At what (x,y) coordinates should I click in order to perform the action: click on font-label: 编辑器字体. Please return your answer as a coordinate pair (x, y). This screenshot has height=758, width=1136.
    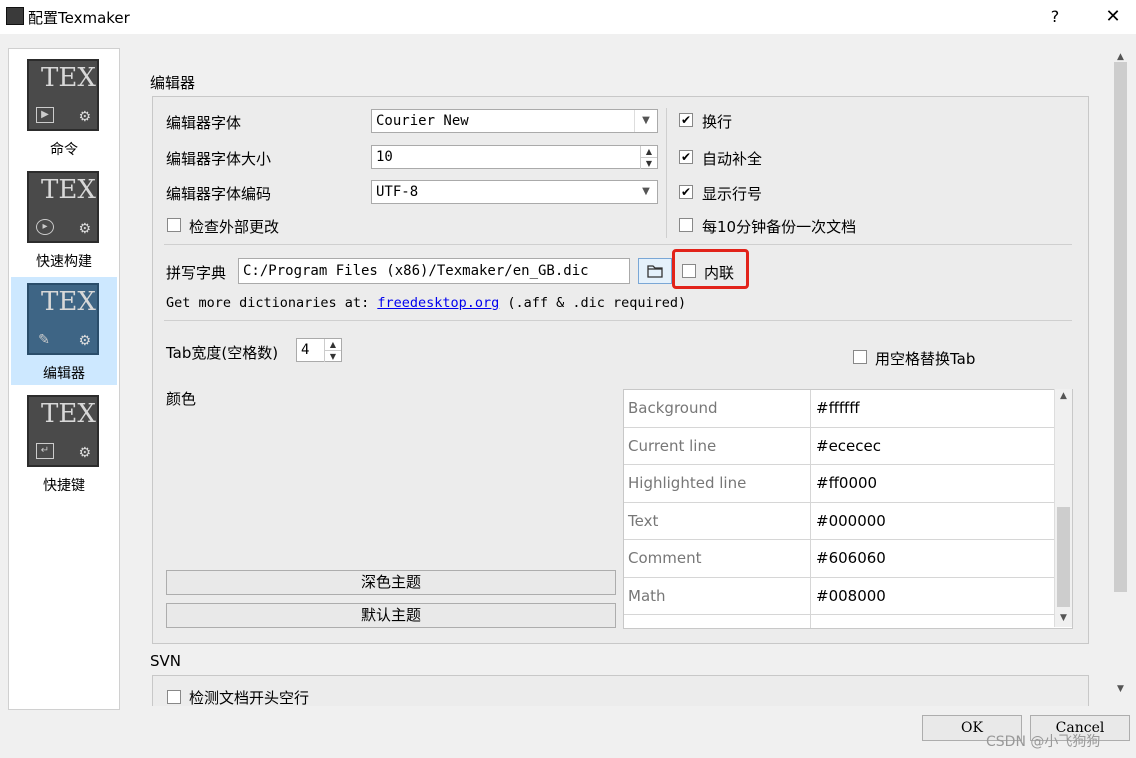
    Looking at the image, I should click on (204, 123).